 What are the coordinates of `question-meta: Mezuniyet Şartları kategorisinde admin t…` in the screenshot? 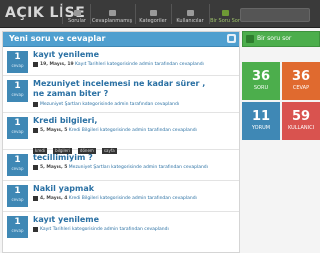 It's located at (106, 104).